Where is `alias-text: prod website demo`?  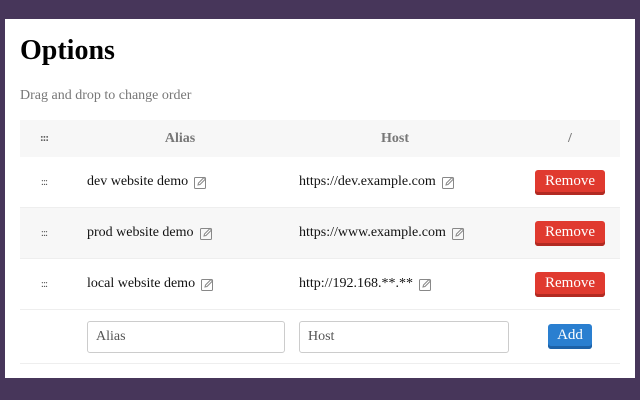 alias-text: prod website demo is located at coordinates (140, 232).